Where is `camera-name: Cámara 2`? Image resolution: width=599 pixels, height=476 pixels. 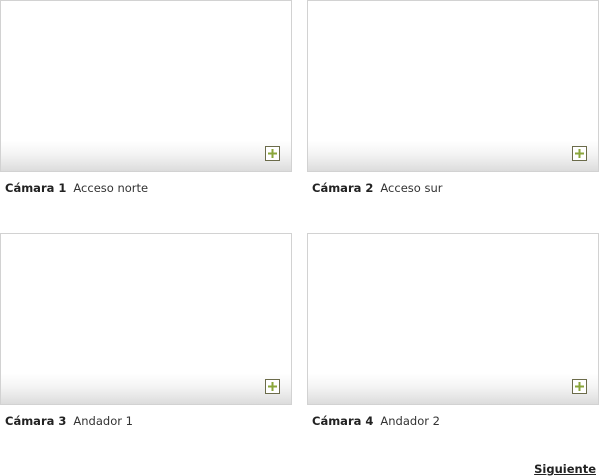
camera-name: Cámara 2 is located at coordinates (343, 188).